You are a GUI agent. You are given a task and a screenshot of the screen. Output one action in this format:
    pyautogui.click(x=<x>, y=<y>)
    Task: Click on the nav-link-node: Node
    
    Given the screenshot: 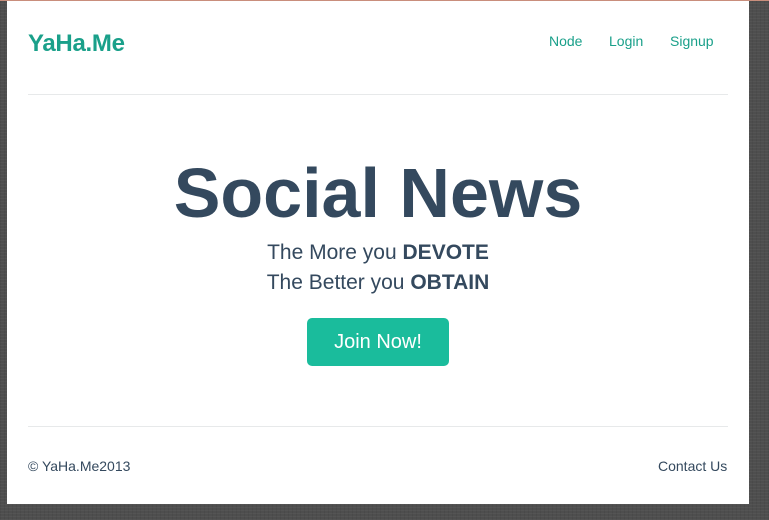 What is the action you would take?
    pyautogui.click(x=565, y=41)
    